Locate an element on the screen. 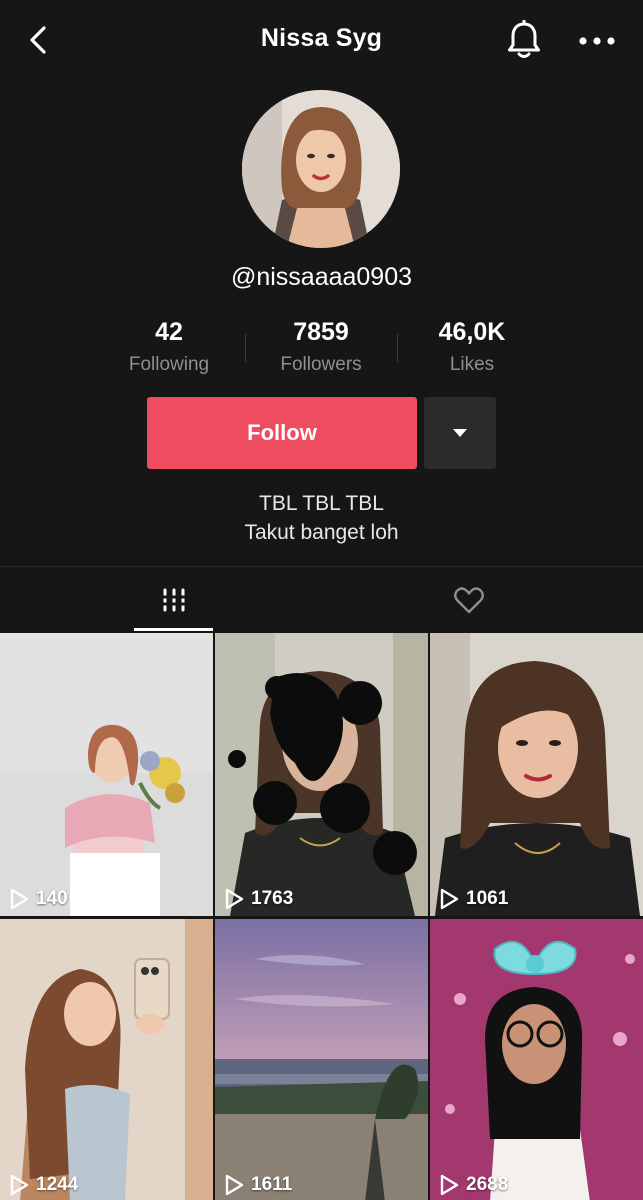  page-title: Nissa Syg is located at coordinates (321, 38).